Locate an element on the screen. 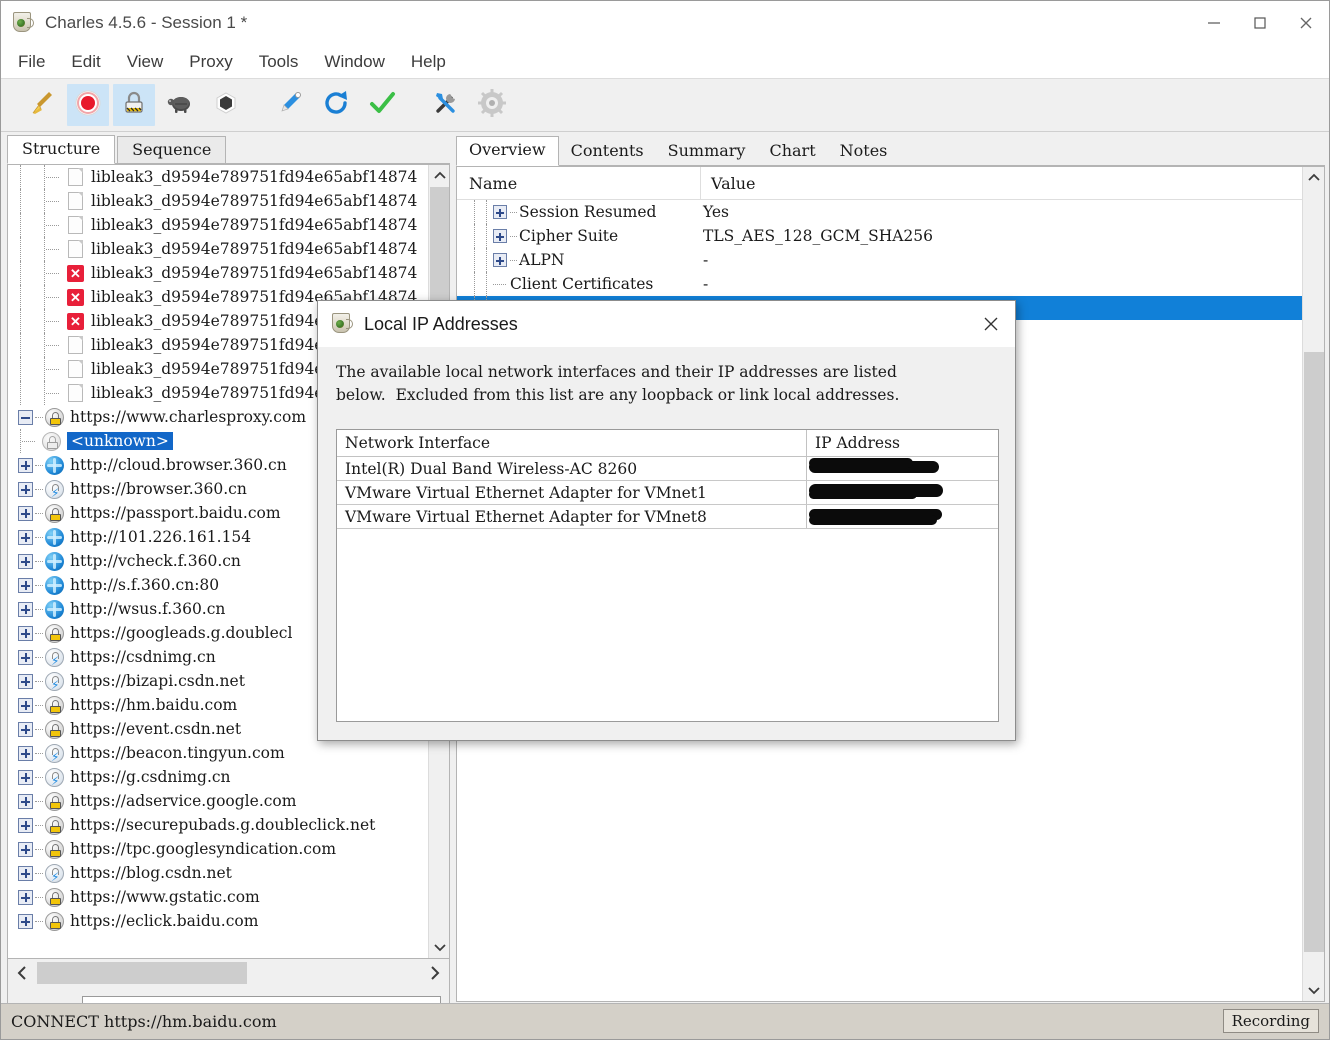 The image size is (1330, 1040). tree-horizontal-scrollbar is located at coordinates (228, 973).